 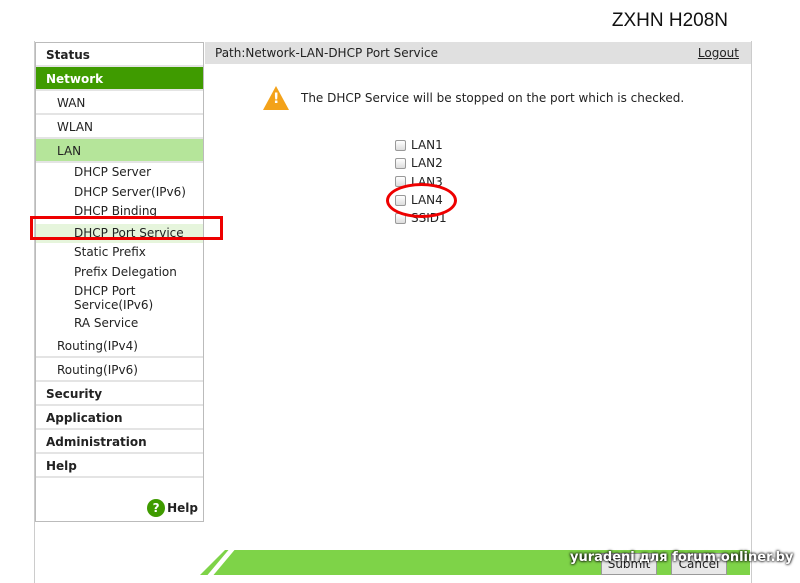 I want to click on warning-icon: !, so click(x=276, y=98).